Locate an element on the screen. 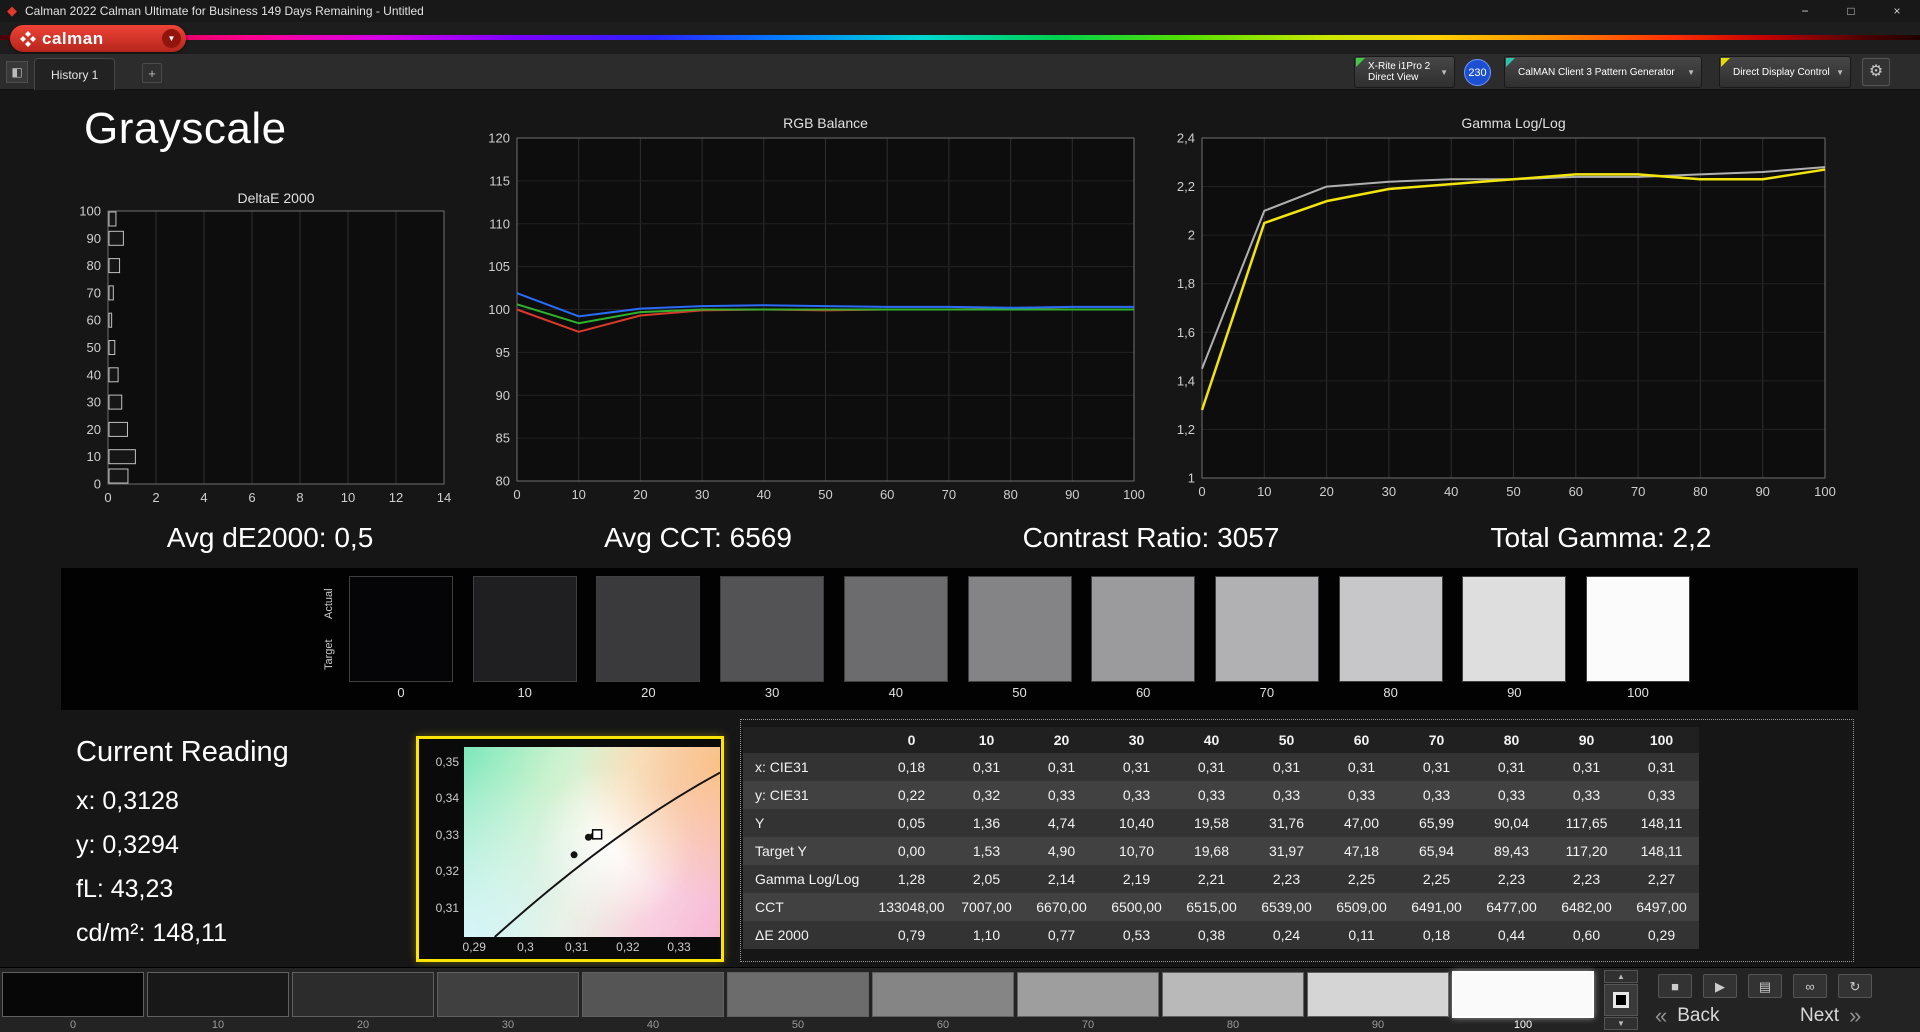 Image resolution: width=1920 pixels, height=1032 pixels. play-button: ▶ is located at coordinates (1720, 986).